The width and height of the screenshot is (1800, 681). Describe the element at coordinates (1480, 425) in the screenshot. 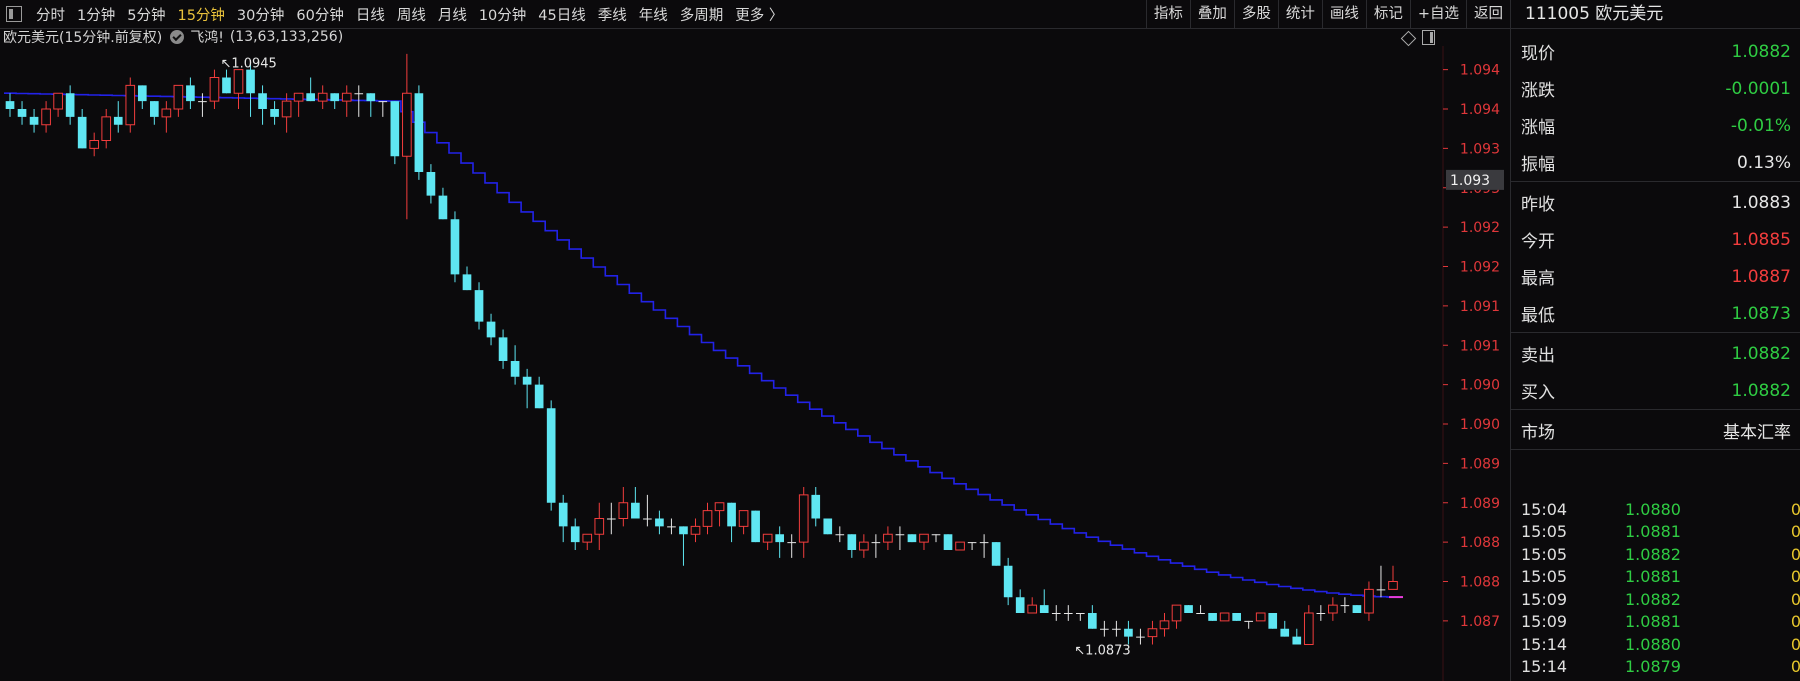

I see `y-tick-label: 1.090` at that location.